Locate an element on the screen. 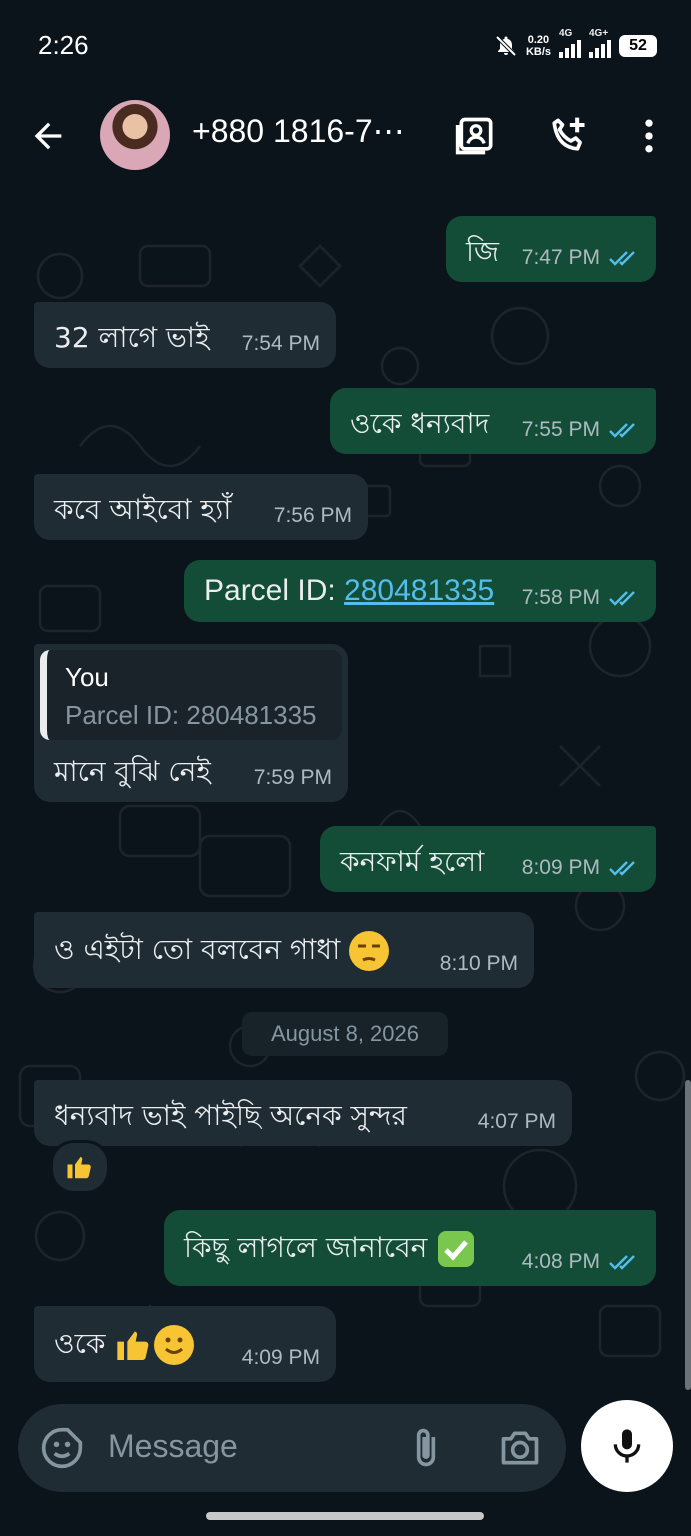 The image size is (691, 1536). message-meta: 8:10 PM is located at coordinates (479, 964).